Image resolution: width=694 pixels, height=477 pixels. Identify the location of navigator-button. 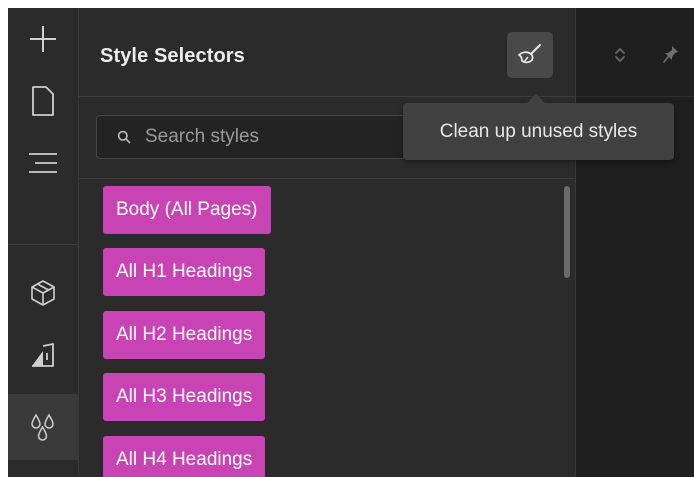
(43, 163).